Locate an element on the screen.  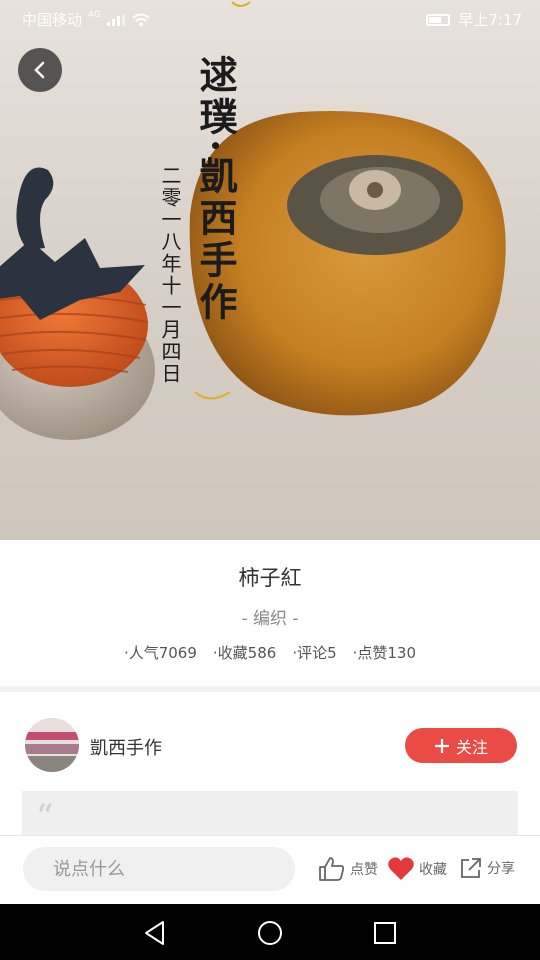
like-label: 点赞 is located at coordinates (364, 870).